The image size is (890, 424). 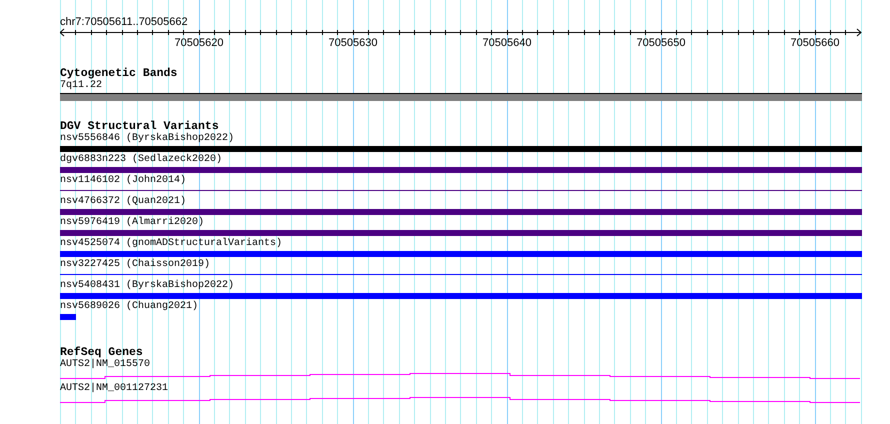 I want to click on feature-label: nsv5976419 (Almarri2020), so click(x=132, y=223).